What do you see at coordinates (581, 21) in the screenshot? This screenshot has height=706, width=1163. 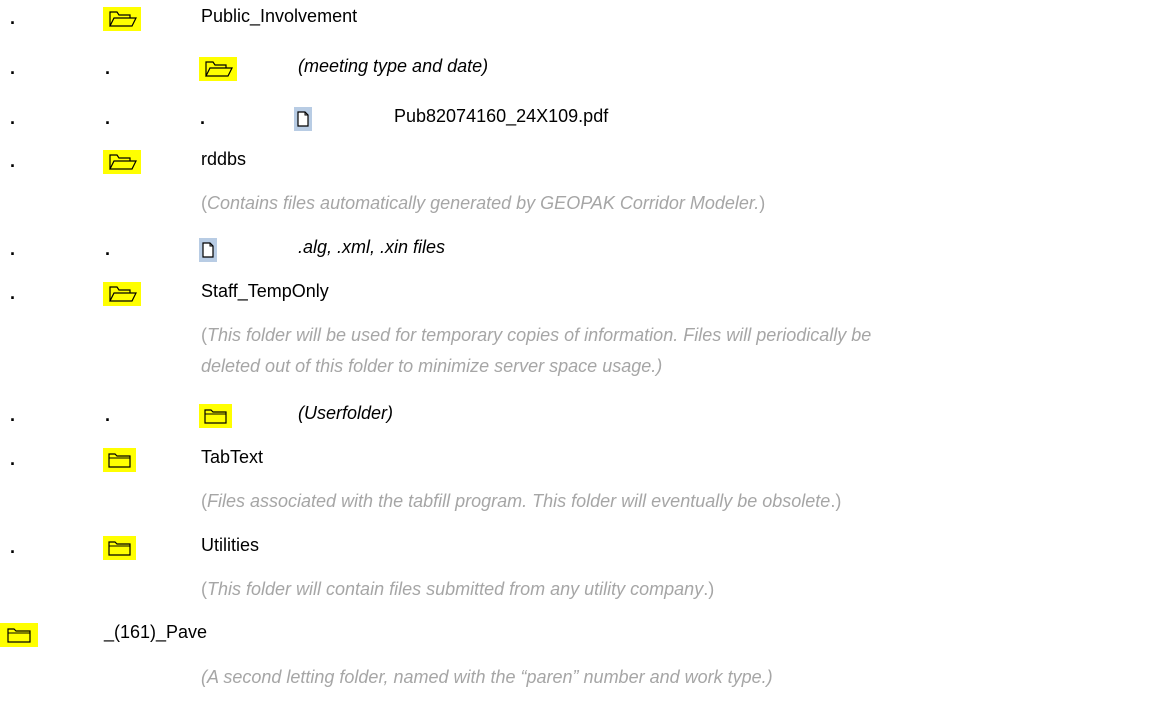 I see `tree-row-public-involvement: . Public_Involvement` at bounding box center [581, 21].